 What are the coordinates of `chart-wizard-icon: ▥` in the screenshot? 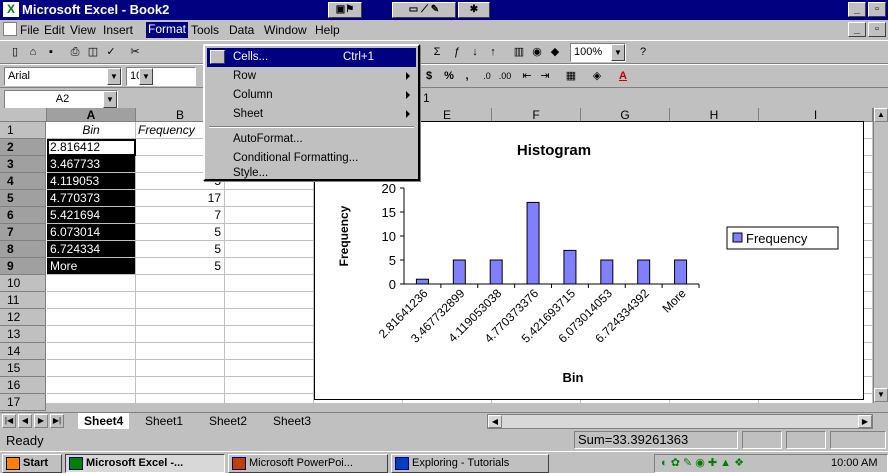 It's located at (519, 52).